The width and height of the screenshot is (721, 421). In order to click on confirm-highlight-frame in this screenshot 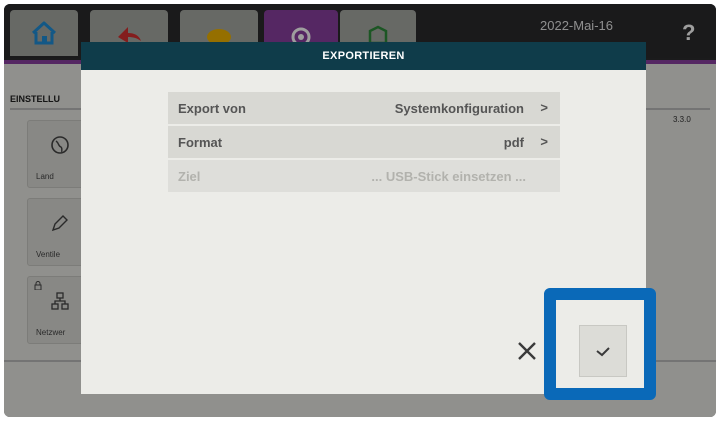, I will do `click(600, 344)`.